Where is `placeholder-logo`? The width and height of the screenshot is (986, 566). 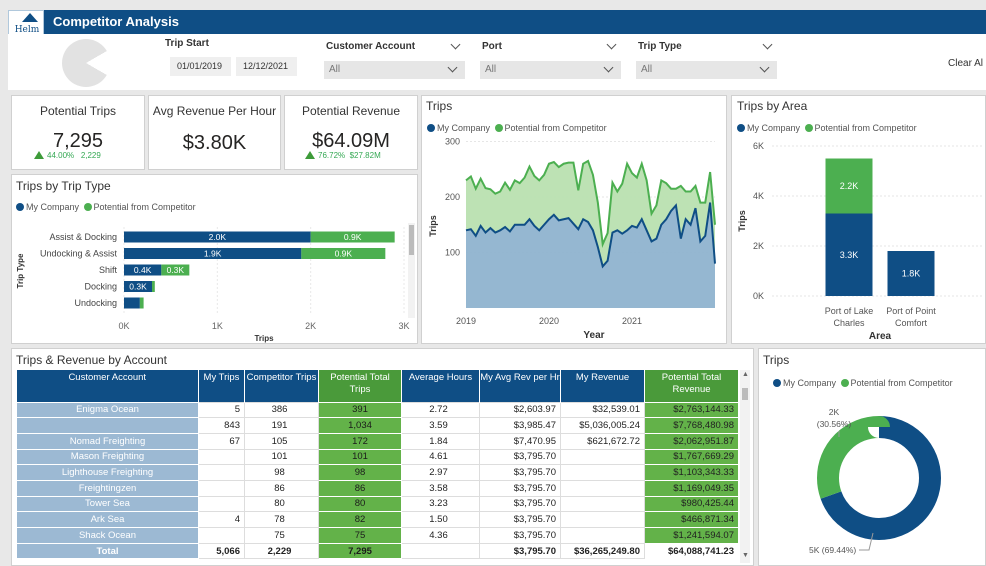 placeholder-logo is located at coordinates (86, 63).